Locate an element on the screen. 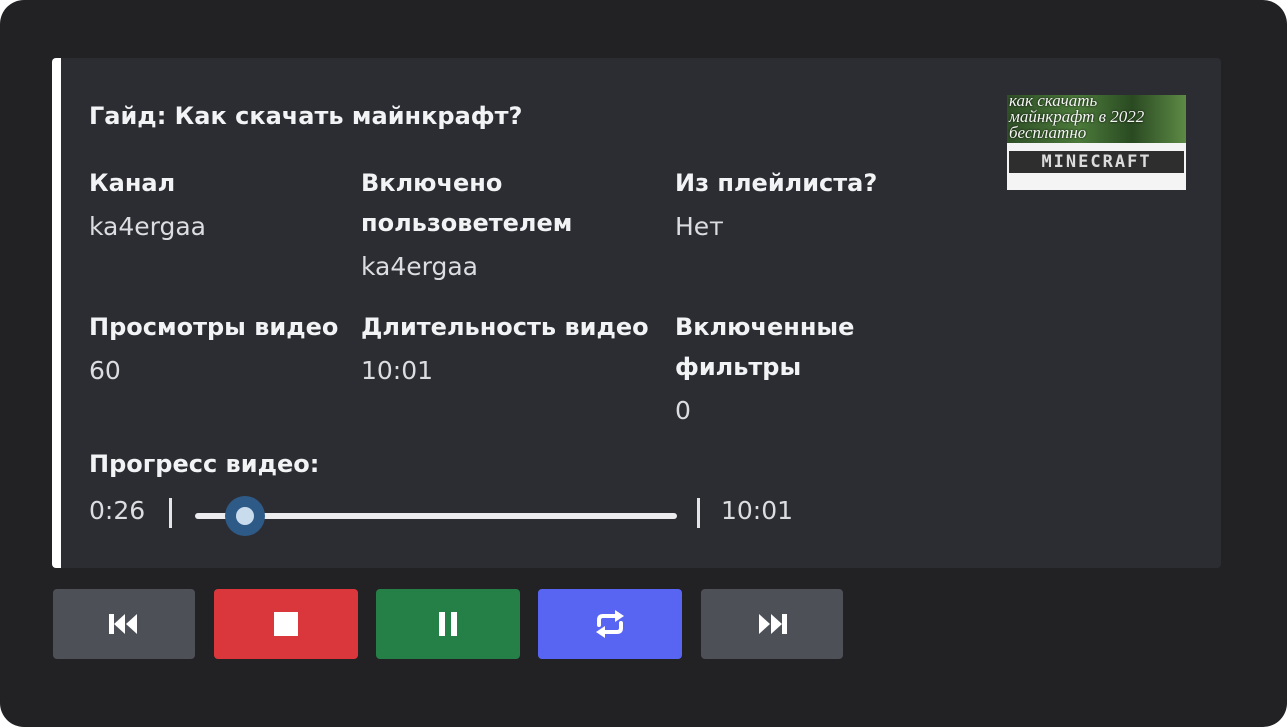  field-name: Длительность видео is located at coordinates (505, 327).